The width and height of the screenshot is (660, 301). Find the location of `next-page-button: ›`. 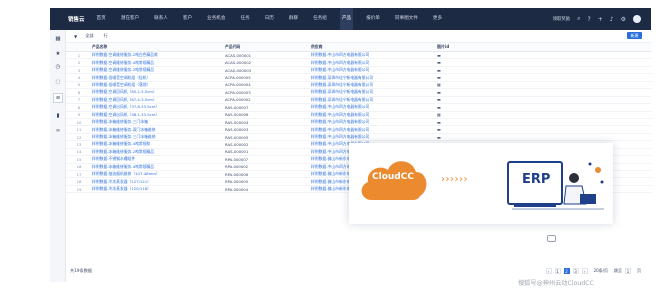

next-page-button: › is located at coordinates (584, 271).